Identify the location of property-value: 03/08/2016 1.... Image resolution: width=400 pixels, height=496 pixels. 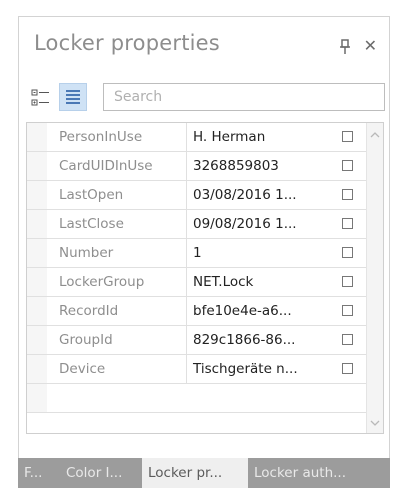
(260, 195).